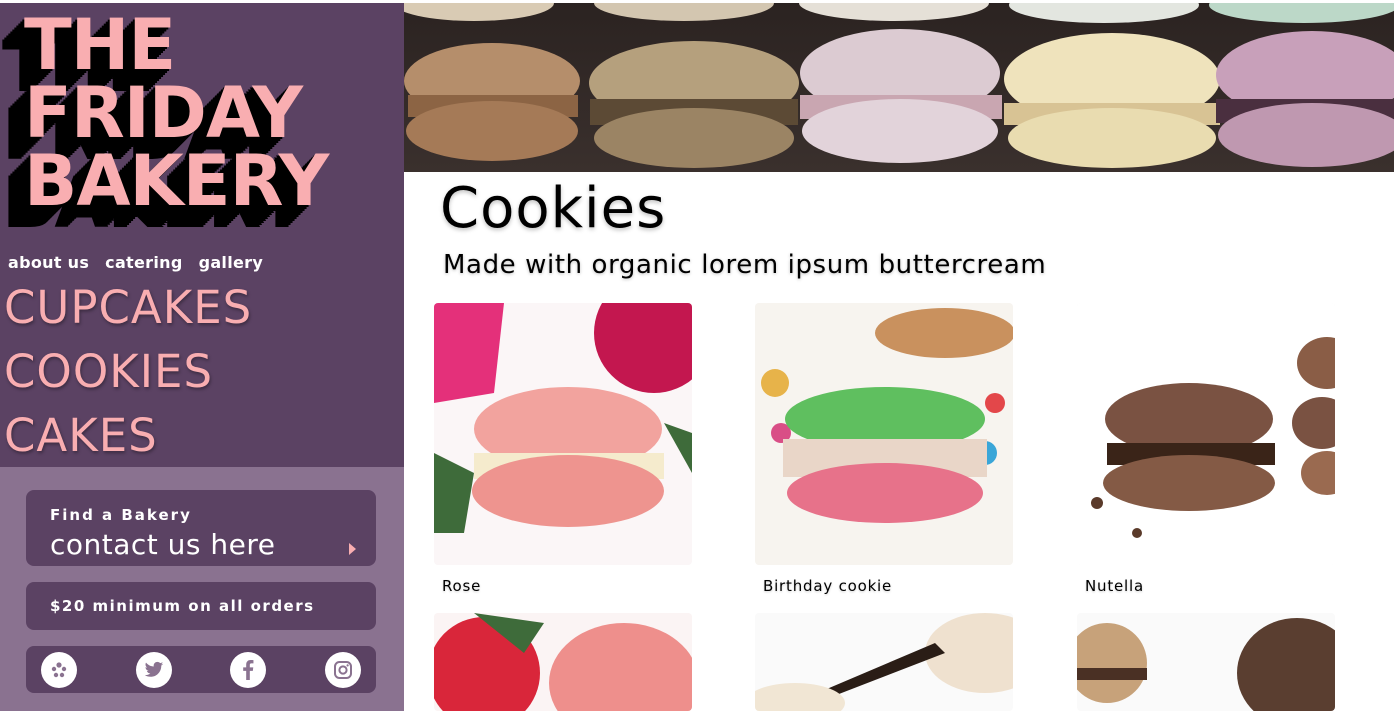  What do you see at coordinates (163, 544) in the screenshot?
I see `contact-us-link: contact us here` at bounding box center [163, 544].